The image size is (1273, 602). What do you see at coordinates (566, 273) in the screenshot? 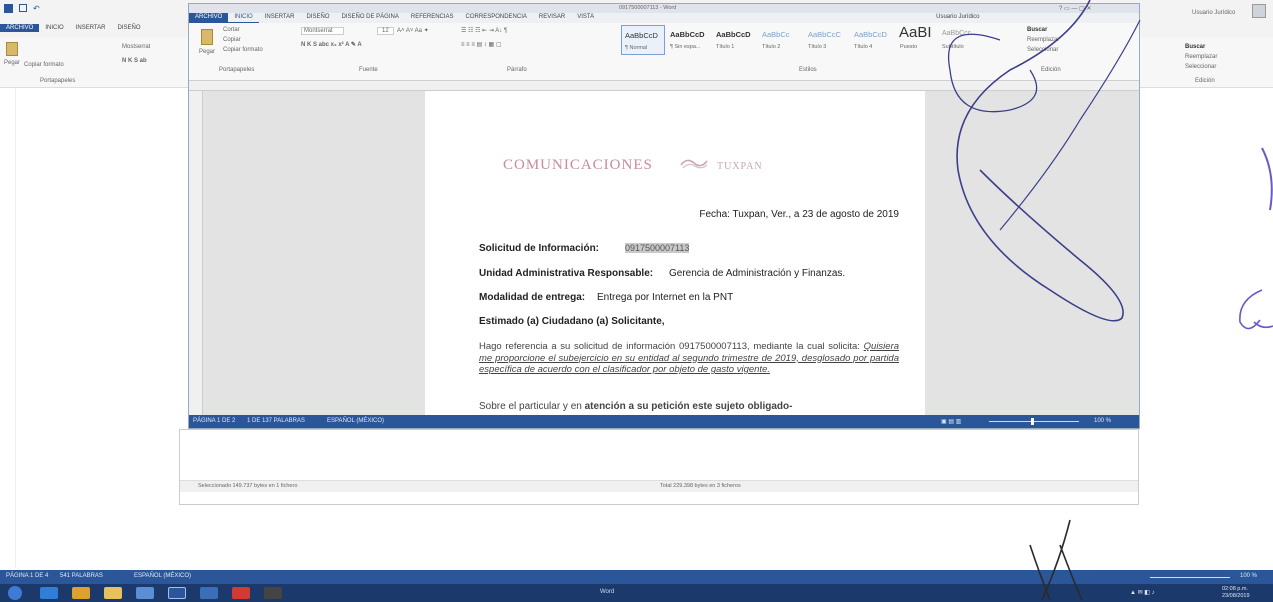
I see `unit-label: Unidad Administrativa Responsable:` at bounding box center [566, 273].